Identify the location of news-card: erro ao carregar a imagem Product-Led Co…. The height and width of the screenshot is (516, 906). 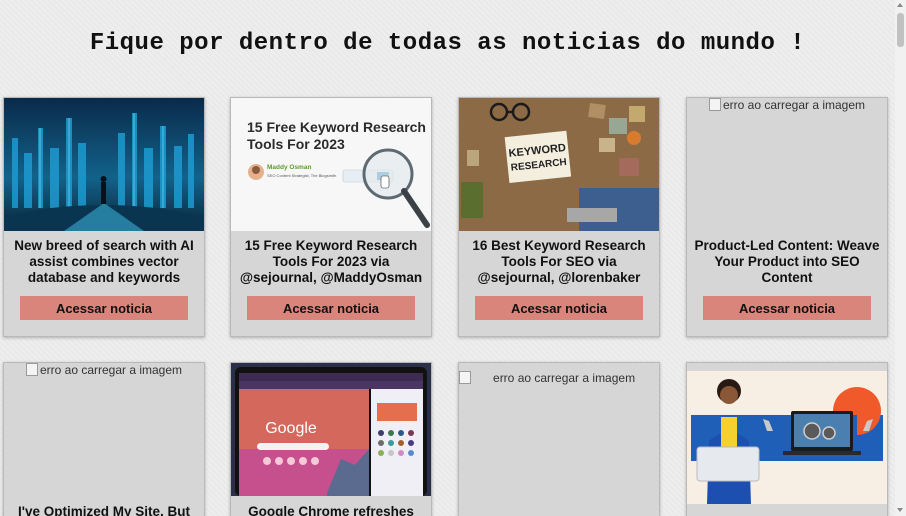
(787, 217).